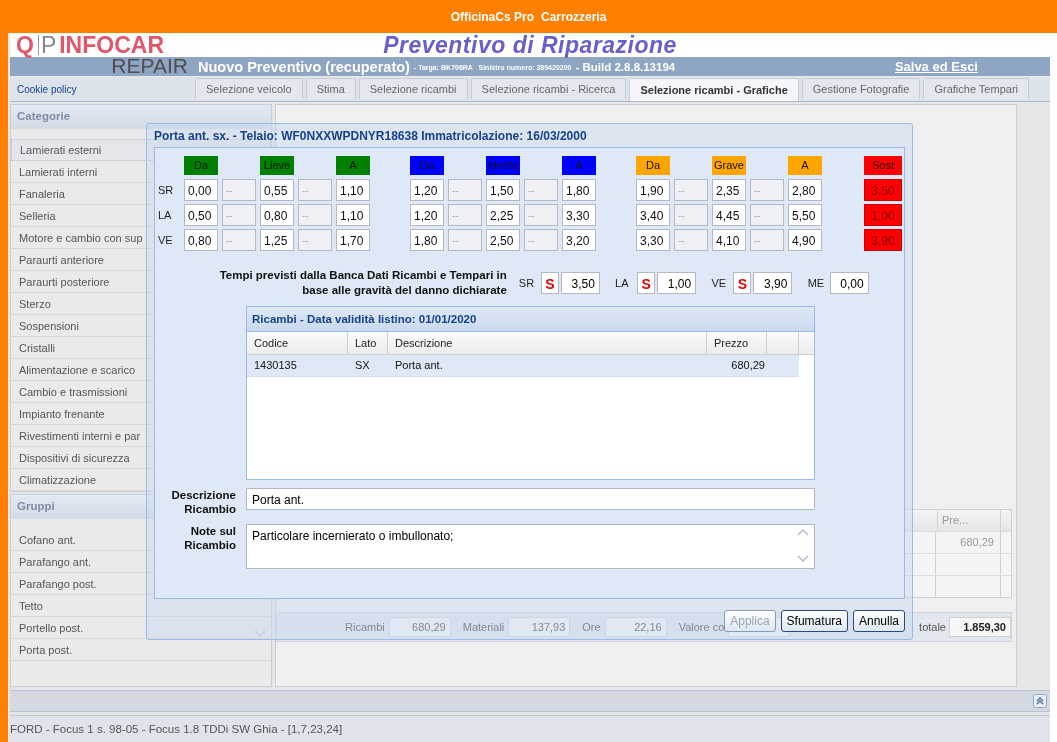  Describe the element at coordinates (976, 88) in the screenshot. I see `tab: Grafiche Tempari` at that location.